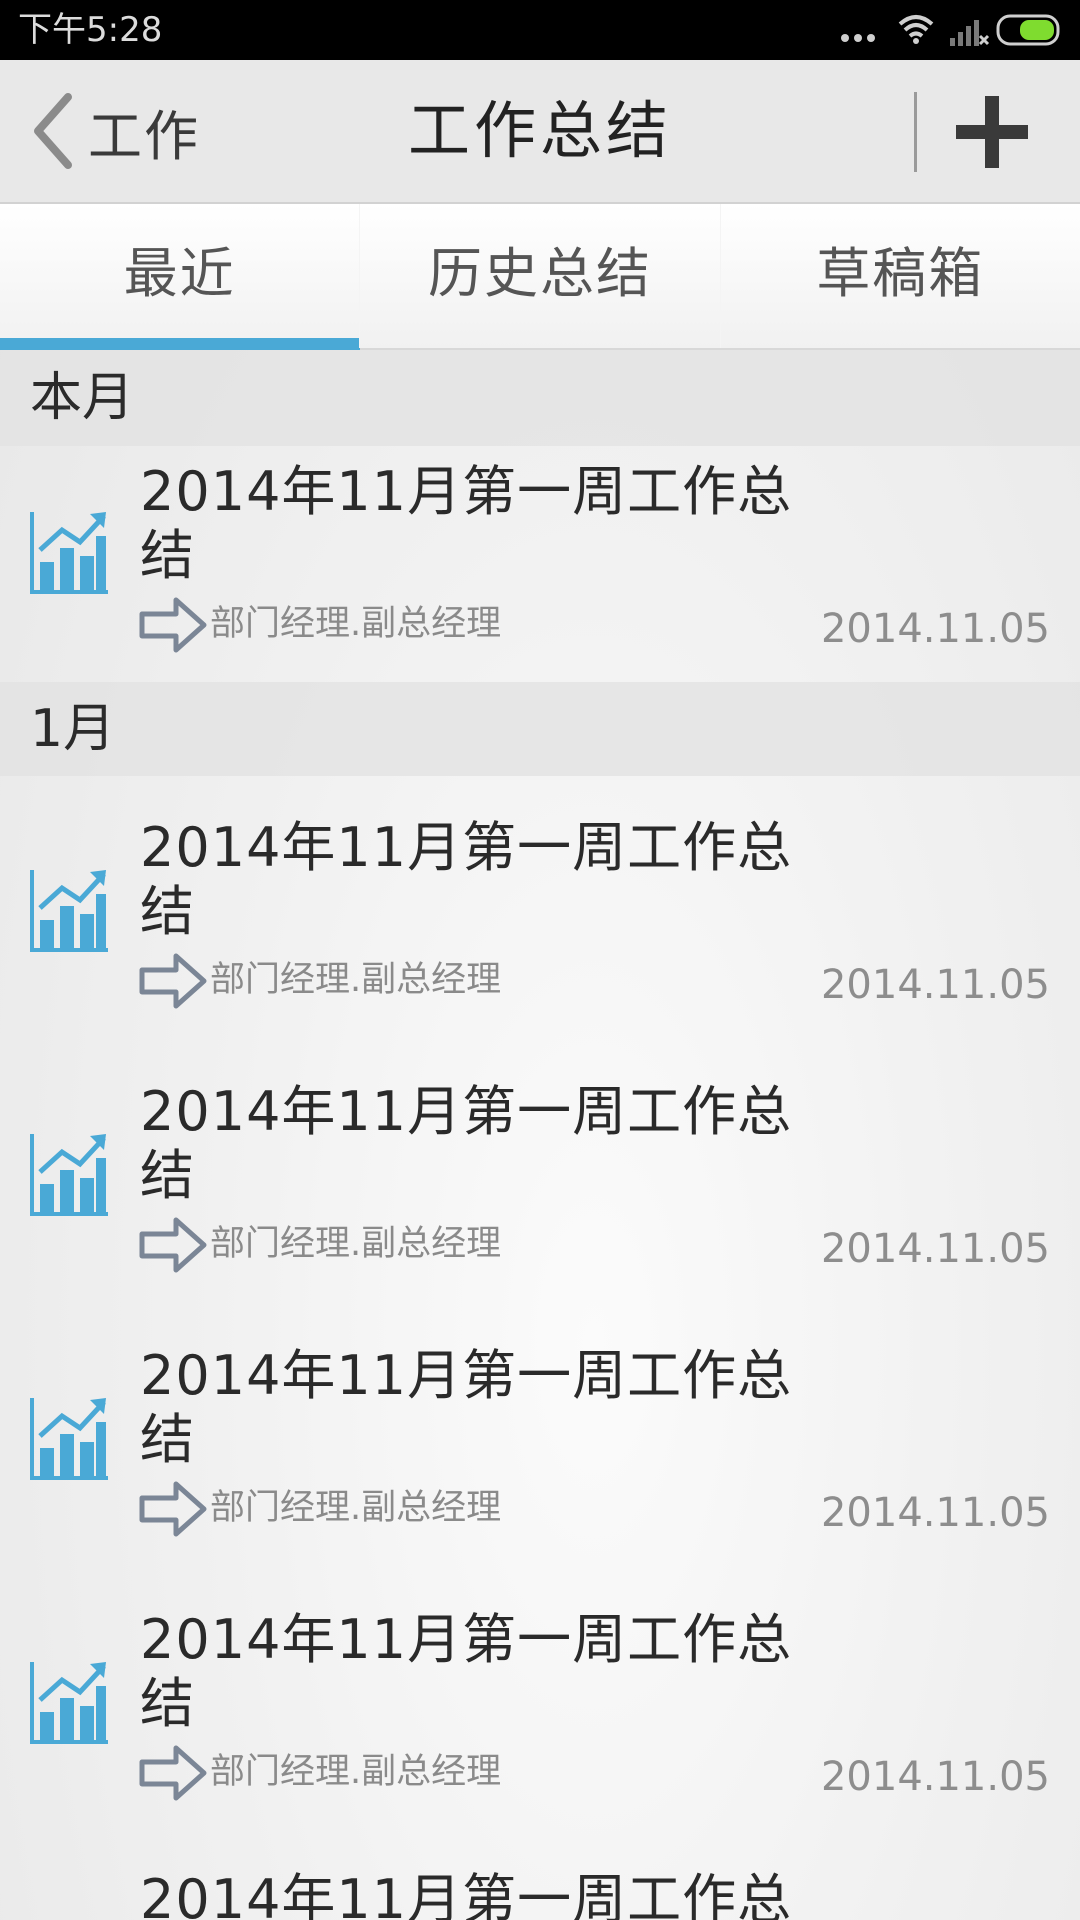  Describe the element at coordinates (540, 729) in the screenshot. I see `section-header: 1月` at that location.